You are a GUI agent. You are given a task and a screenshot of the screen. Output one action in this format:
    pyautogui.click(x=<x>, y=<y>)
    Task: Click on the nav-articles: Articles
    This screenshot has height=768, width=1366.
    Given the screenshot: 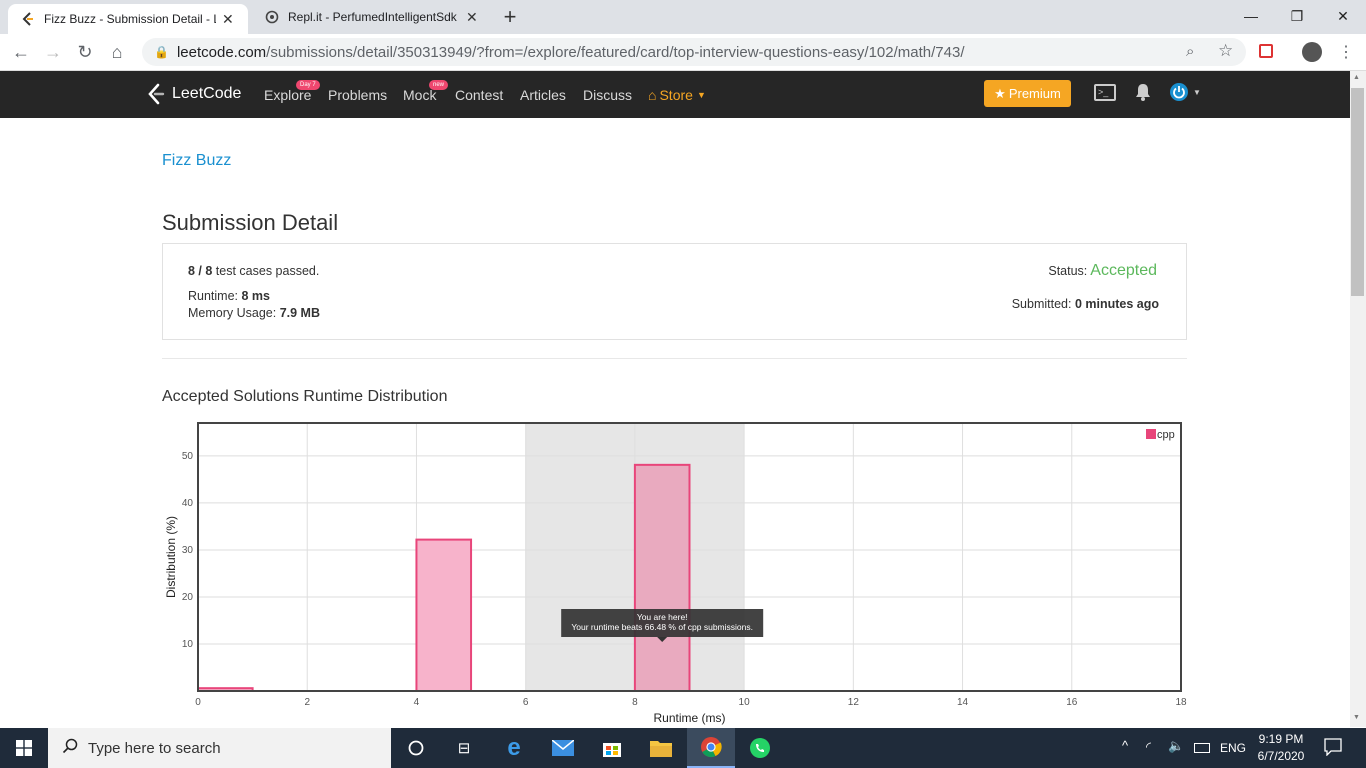 What is the action you would take?
    pyautogui.click(x=543, y=94)
    